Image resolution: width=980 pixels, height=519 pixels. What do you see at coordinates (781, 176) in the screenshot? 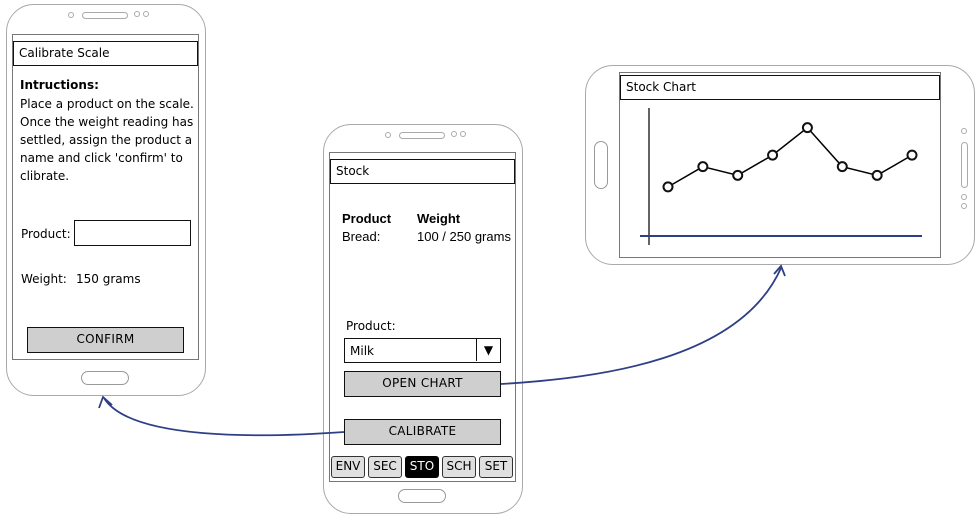
I see `stock-line-chart` at bounding box center [781, 176].